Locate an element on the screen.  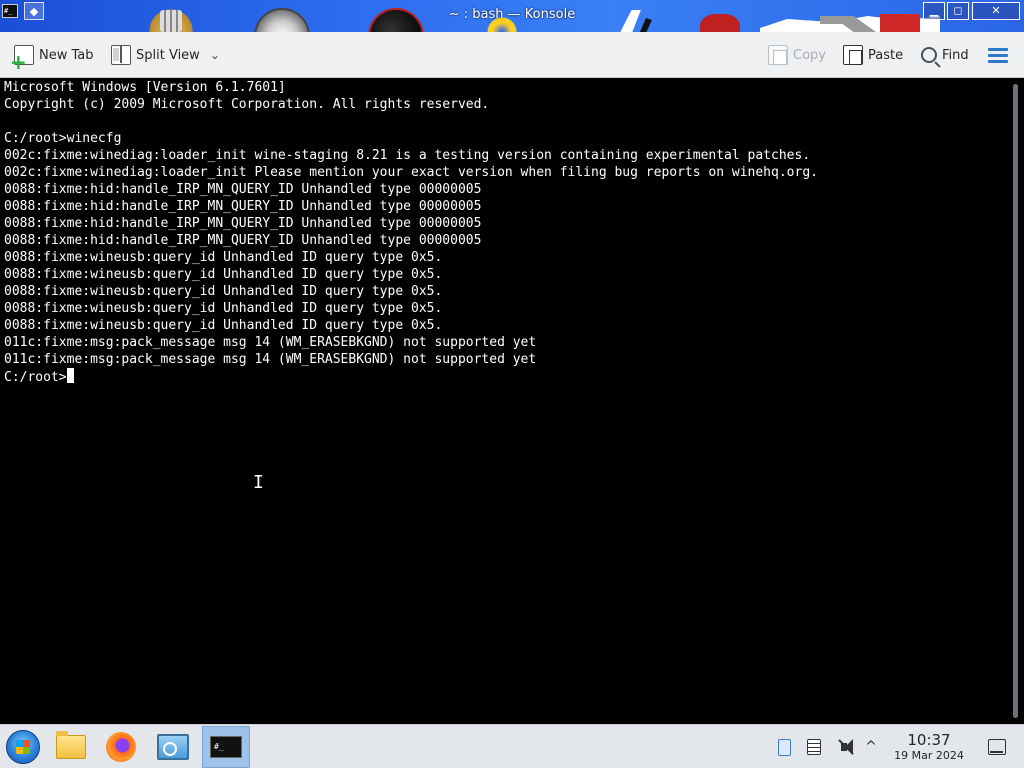
minimize-icon: ▁ is located at coordinates (934, 10).